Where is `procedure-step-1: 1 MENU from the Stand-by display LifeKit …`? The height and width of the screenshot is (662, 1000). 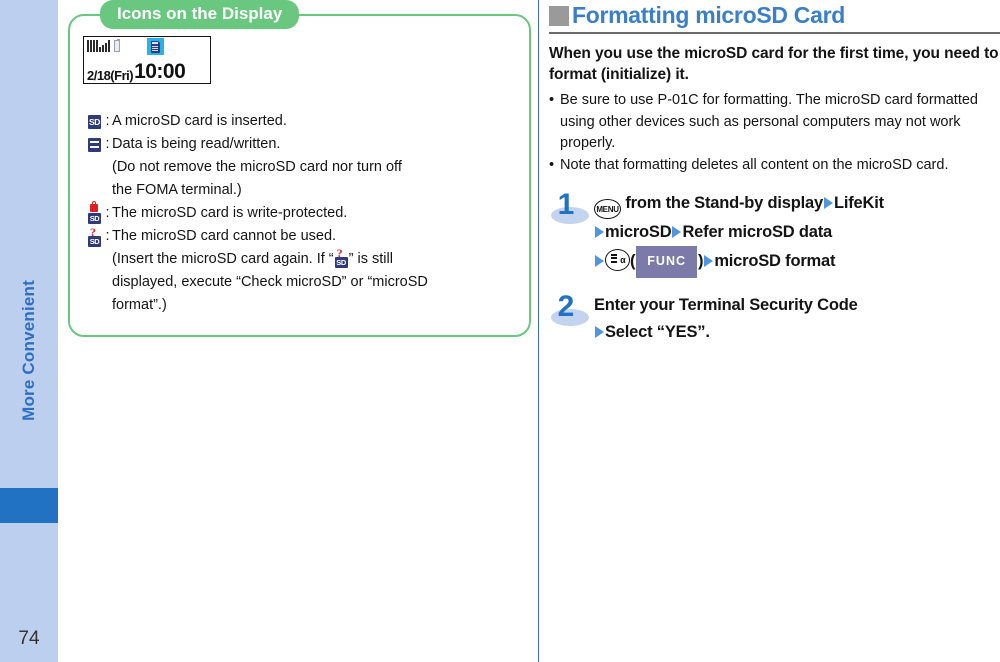 procedure-step-1: 1 MENU from the Stand-by display LifeKit … is located at coordinates (774, 233).